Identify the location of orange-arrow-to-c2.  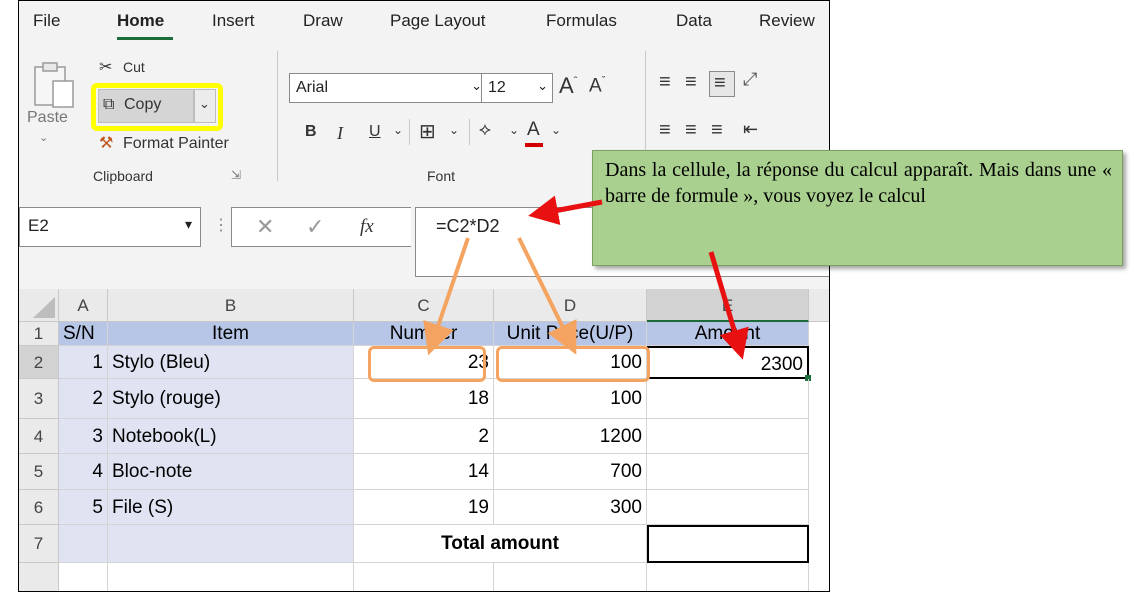
(446, 296).